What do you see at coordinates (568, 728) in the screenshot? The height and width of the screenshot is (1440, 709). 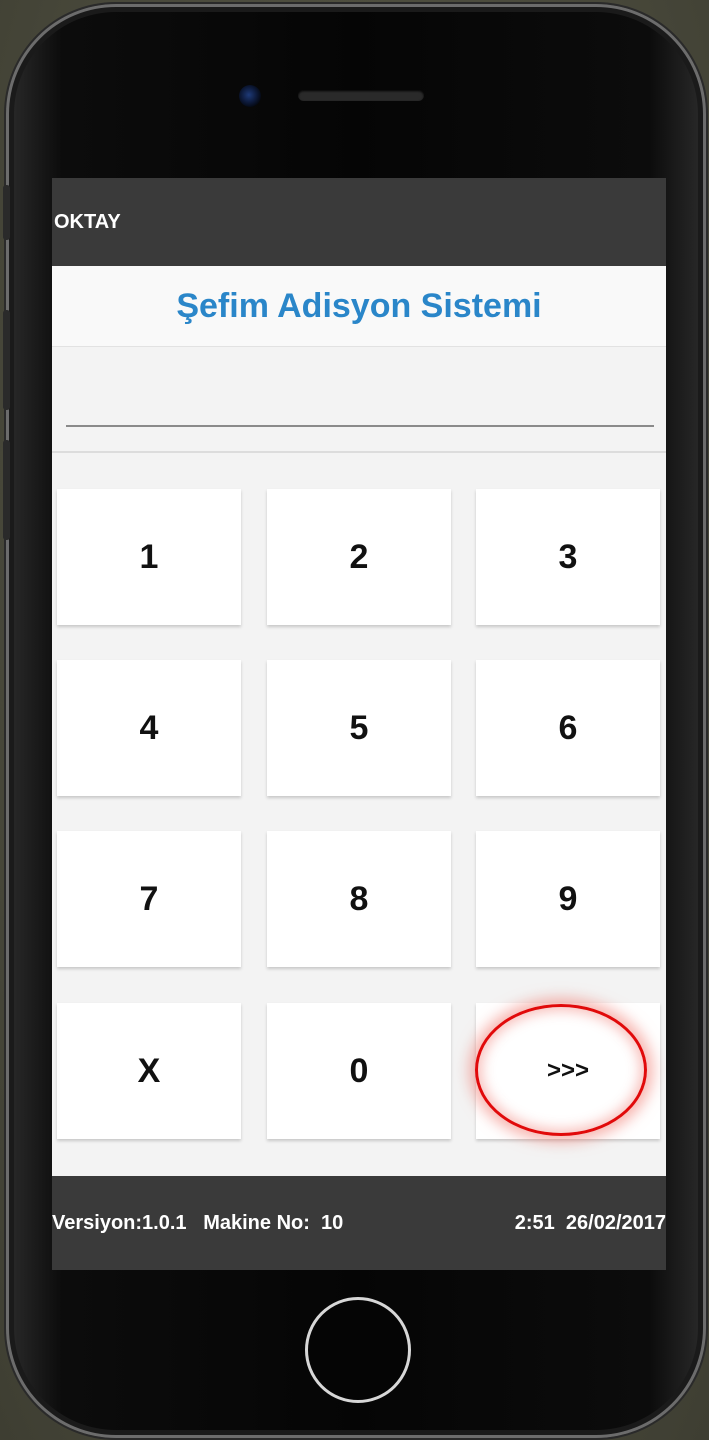 I see `key-6: 6` at bounding box center [568, 728].